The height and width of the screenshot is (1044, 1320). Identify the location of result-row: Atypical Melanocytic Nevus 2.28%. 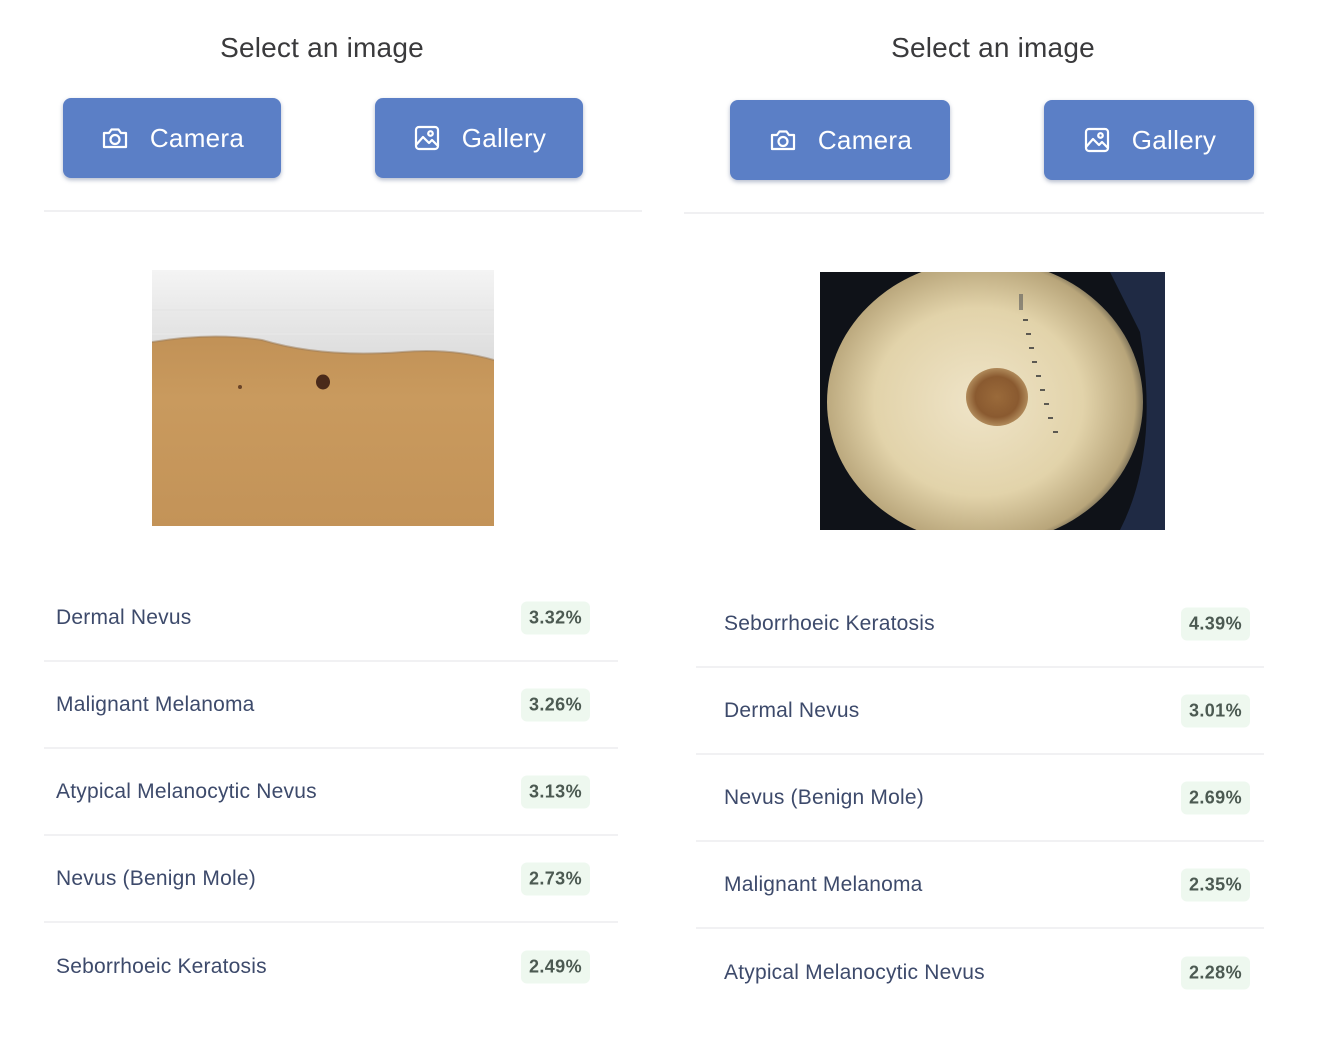
(980, 973).